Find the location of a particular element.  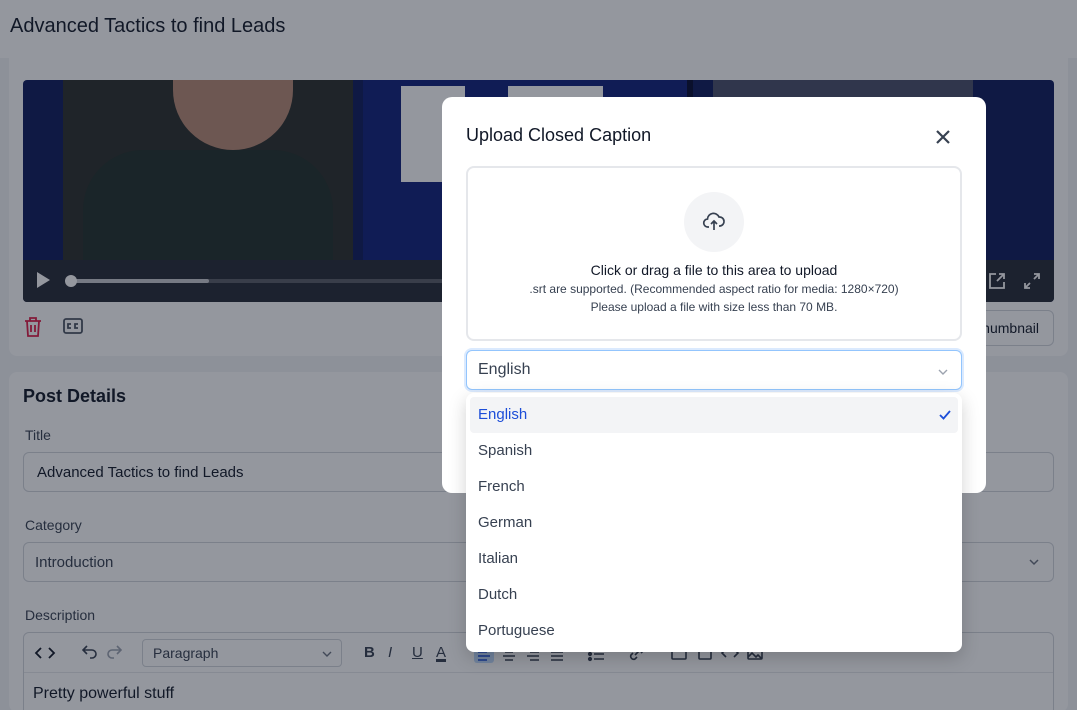

language-option: Dutch is located at coordinates (714, 595).